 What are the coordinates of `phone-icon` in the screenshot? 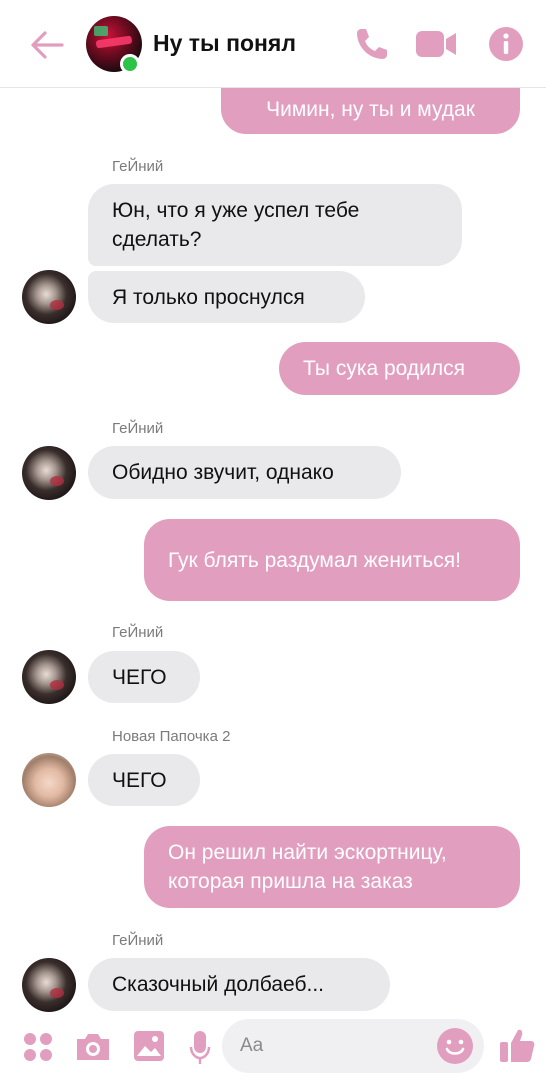 It's located at (372, 44).